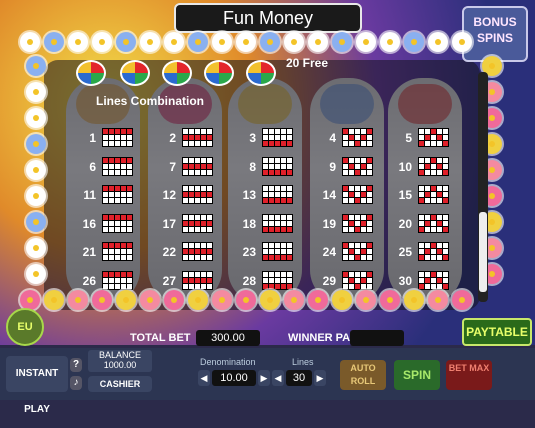  What do you see at coordinates (76, 365) in the screenshot?
I see `help-button: ?` at bounding box center [76, 365].